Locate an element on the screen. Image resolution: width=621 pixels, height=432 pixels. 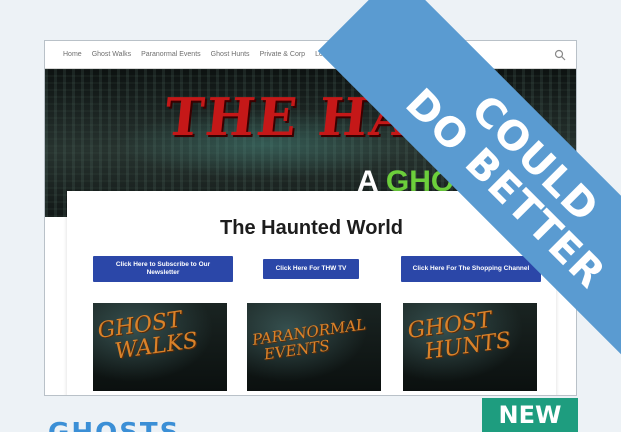
shopping-channel-button: Click Here For The Shopping Channel is located at coordinates (471, 269).